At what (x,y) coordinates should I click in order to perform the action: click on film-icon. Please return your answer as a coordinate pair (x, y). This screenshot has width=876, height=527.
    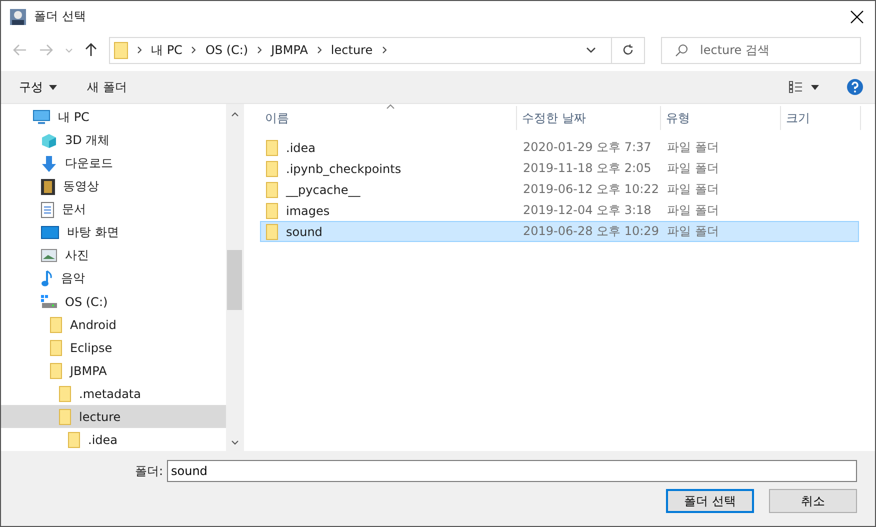
    Looking at the image, I should click on (48, 186).